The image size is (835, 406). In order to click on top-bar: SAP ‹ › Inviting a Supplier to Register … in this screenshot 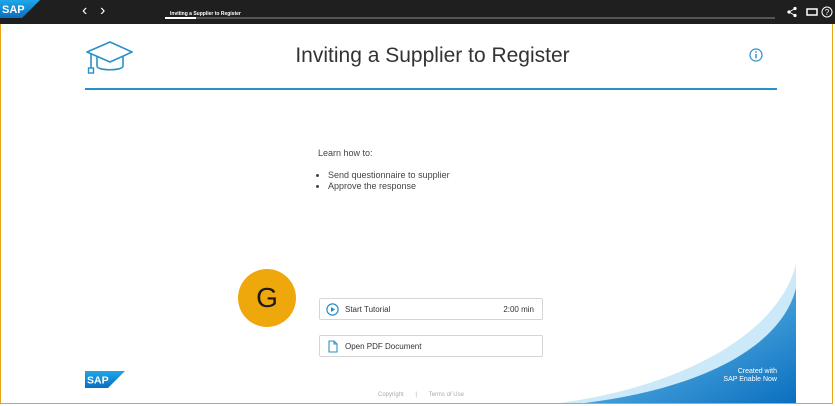, I will do `click(417, 12)`.